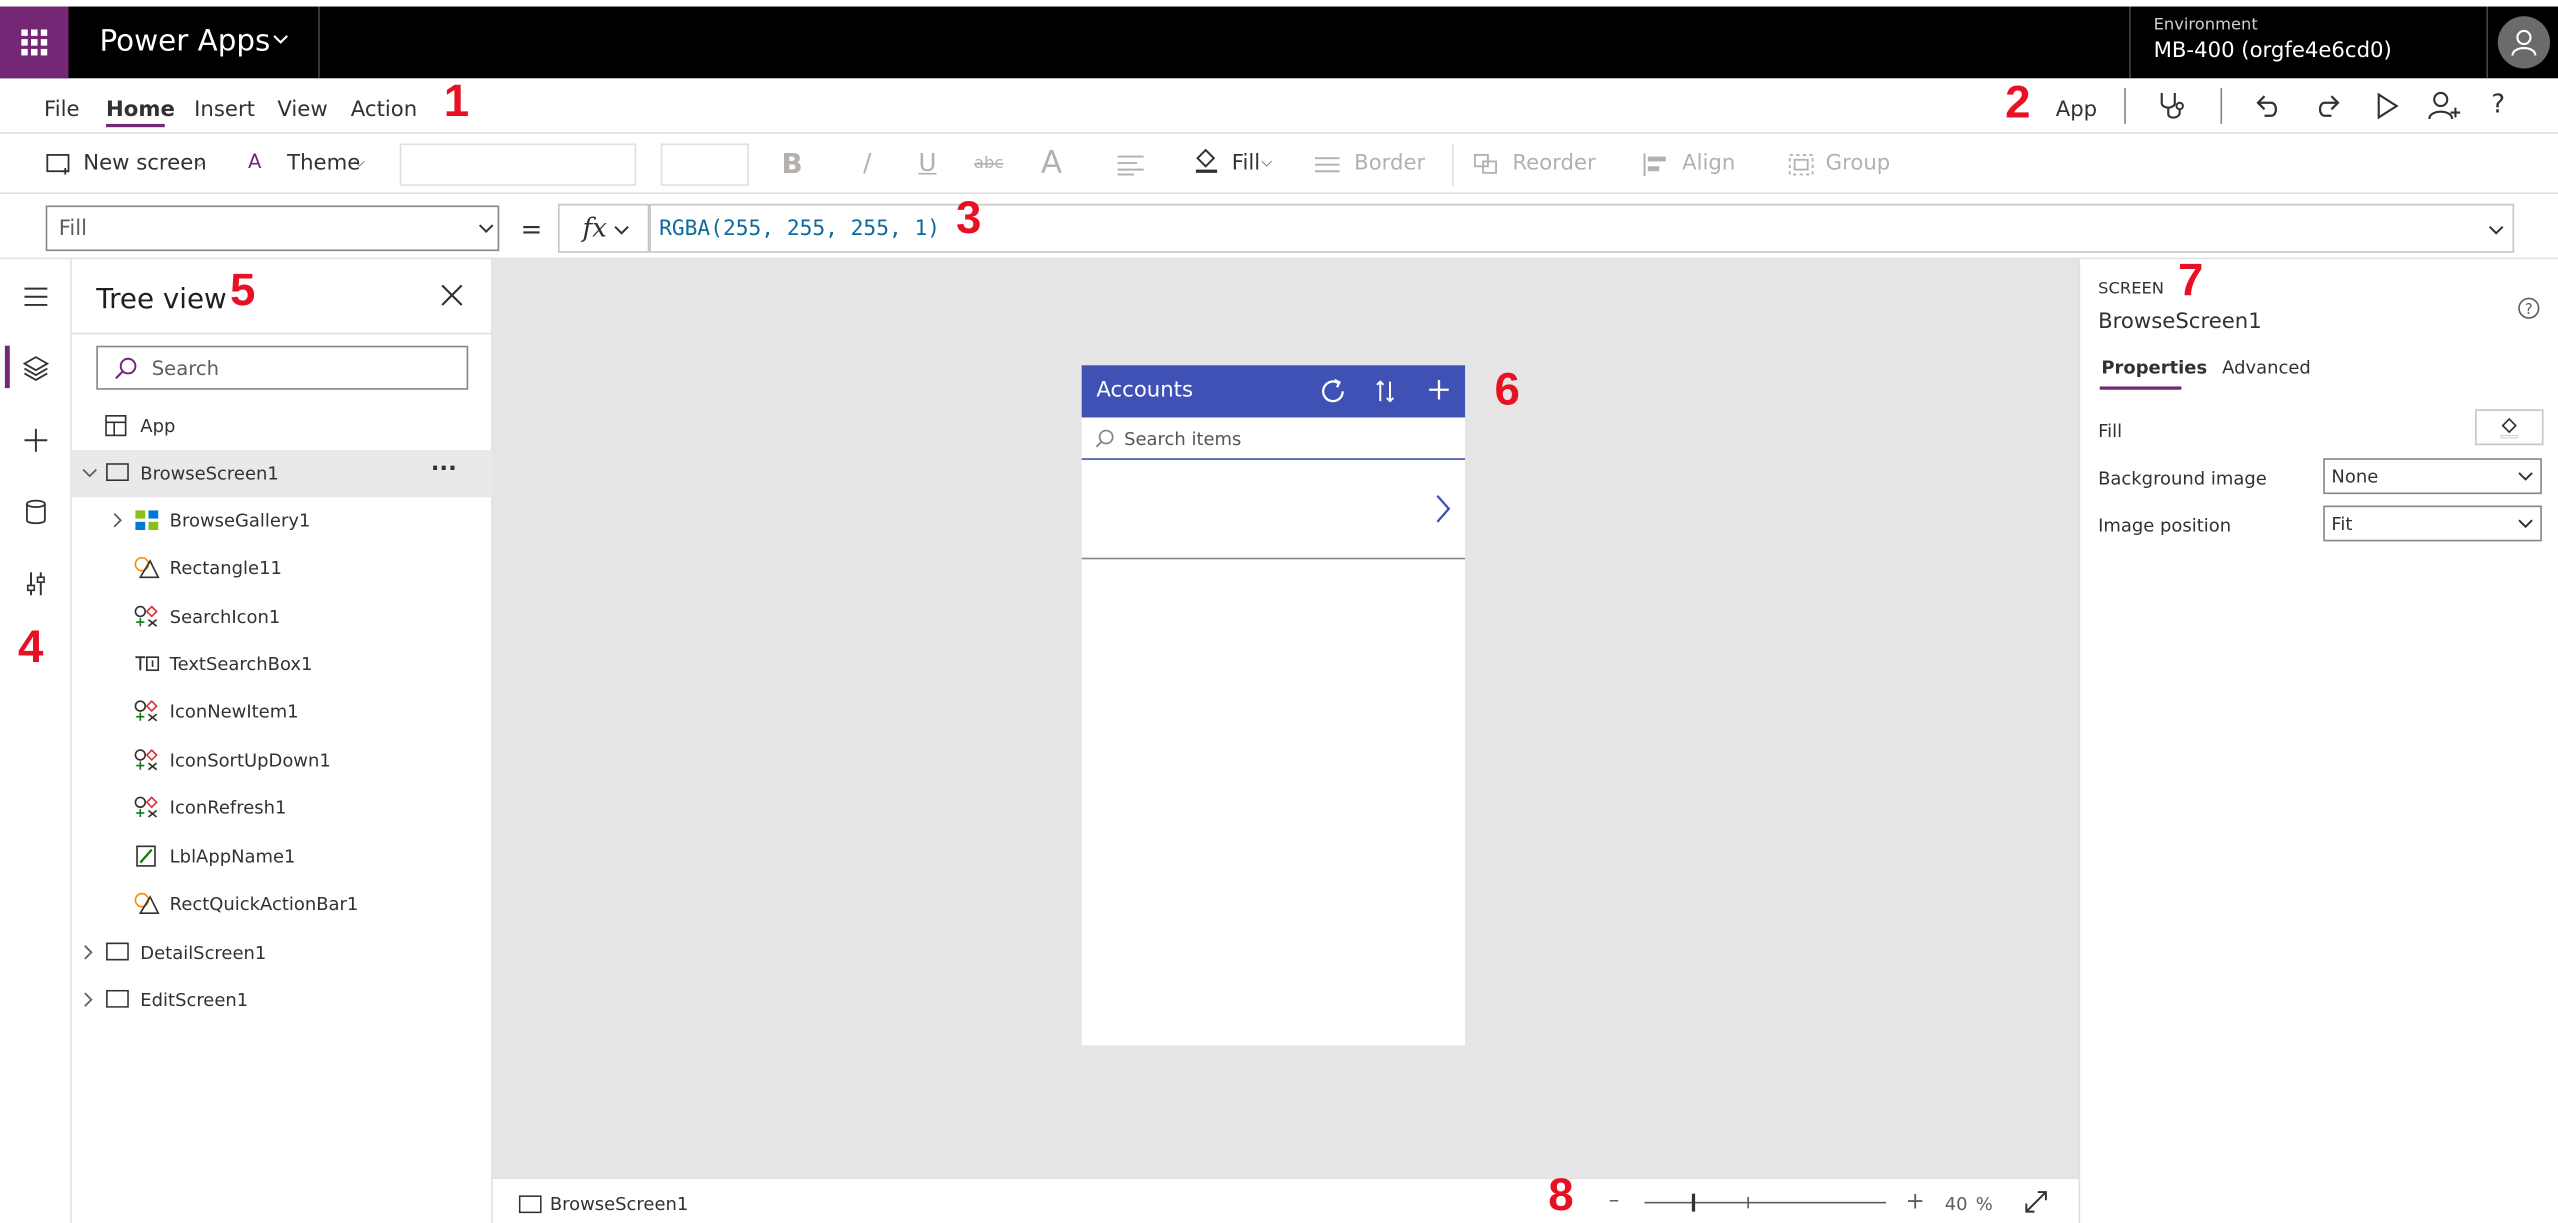 This screenshot has width=2558, height=1223. I want to click on tree-item-rectquickactionbar1: RectQuickActionBar1, so click(282, 904).